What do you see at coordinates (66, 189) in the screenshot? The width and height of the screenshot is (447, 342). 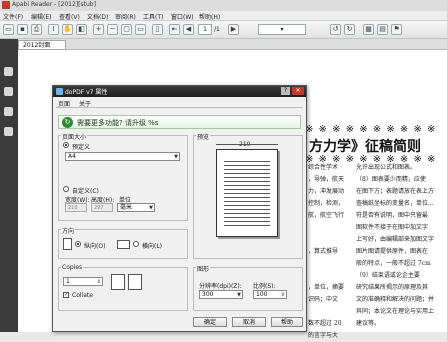 I see `custom-radio` at bounding box center [66, 189].